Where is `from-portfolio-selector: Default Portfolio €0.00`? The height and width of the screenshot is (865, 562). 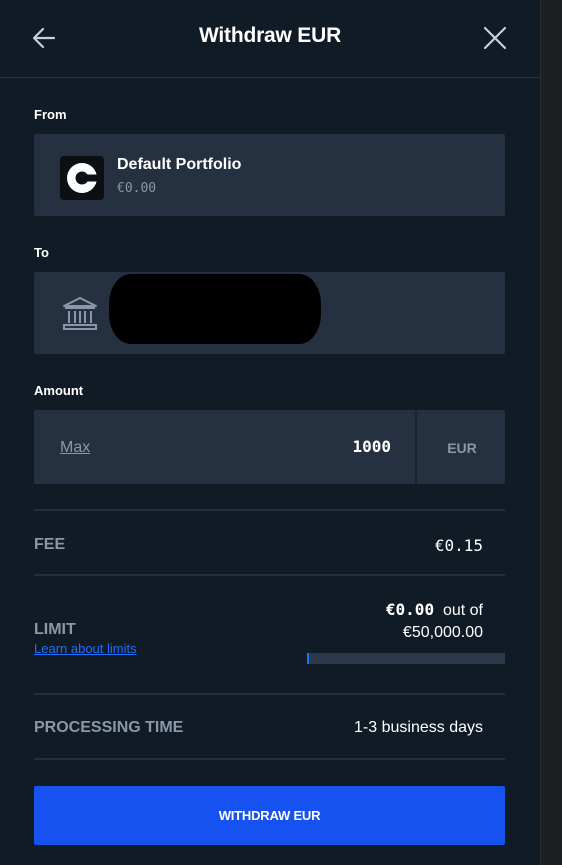 from-portfolio-selector: Default Portfolio €0.00 is located at coordinates (269, 175).